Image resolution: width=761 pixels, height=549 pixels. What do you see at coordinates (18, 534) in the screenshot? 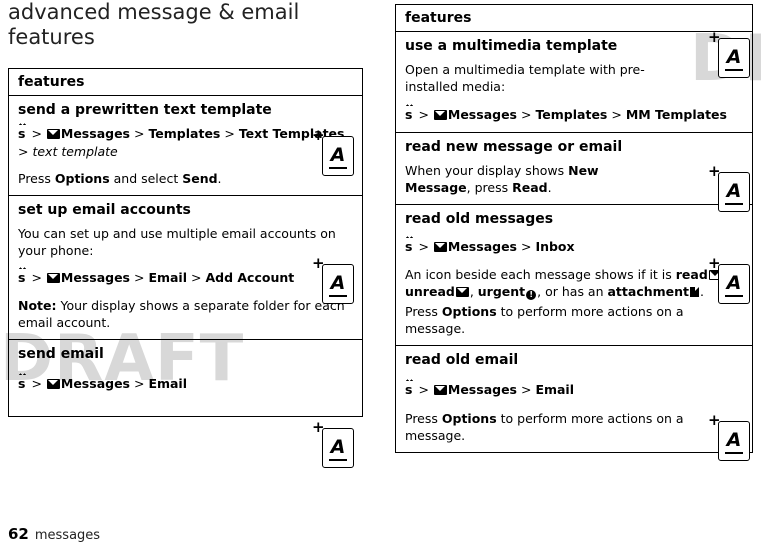
I see `page-number: 62` at bounding box center [18, 534].